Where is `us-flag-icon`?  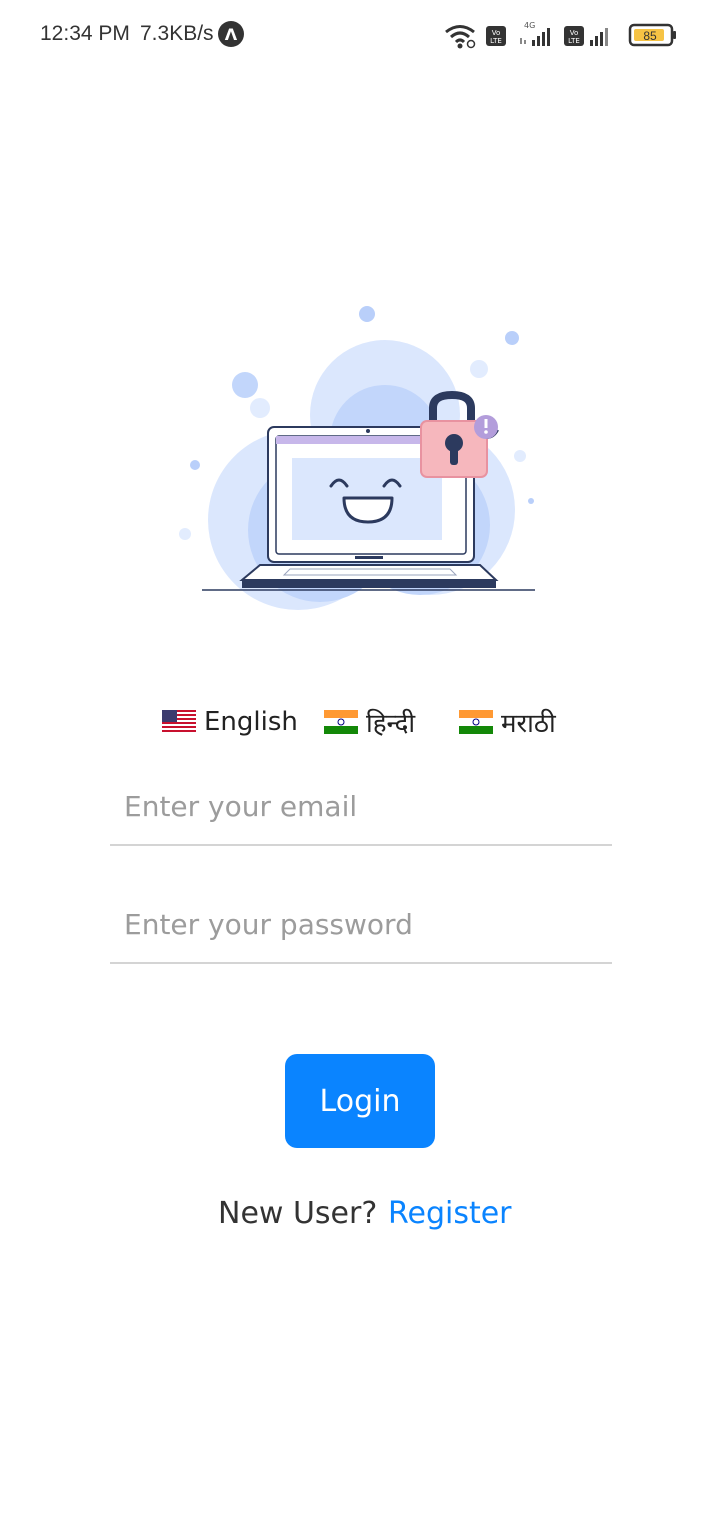
us-flag-icon is located at coordinates (179, 722).